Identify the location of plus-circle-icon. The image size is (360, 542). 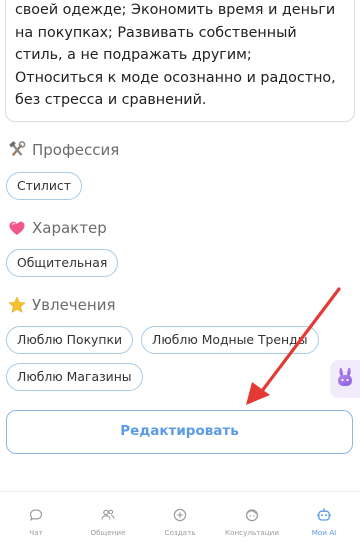
(180, 515).